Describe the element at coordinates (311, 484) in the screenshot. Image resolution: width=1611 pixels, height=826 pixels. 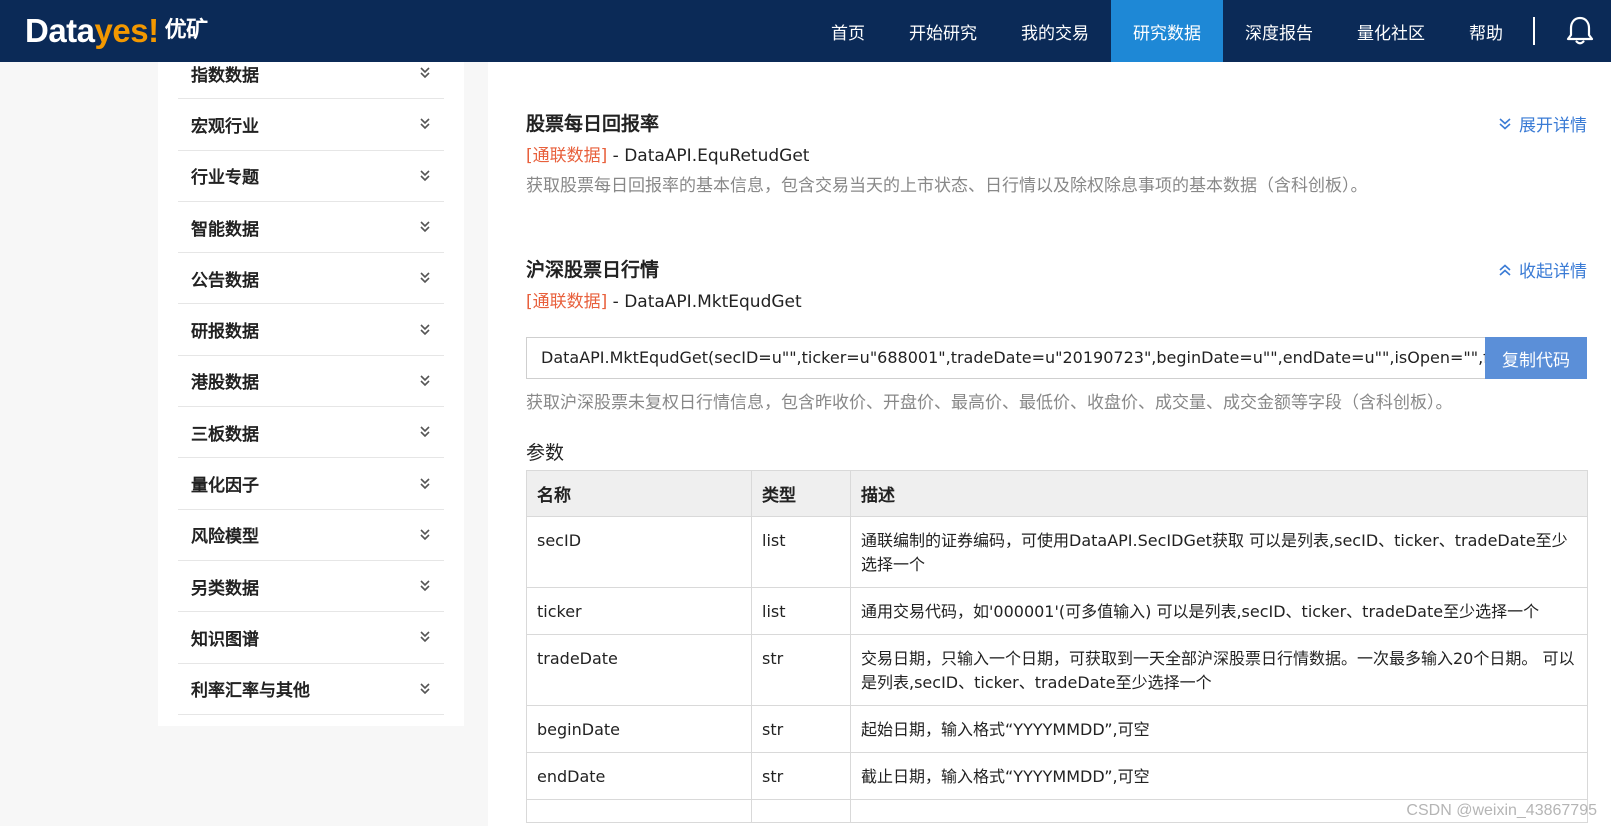
I see `sidebar-item-quant-factors: 量化因子` at that location.